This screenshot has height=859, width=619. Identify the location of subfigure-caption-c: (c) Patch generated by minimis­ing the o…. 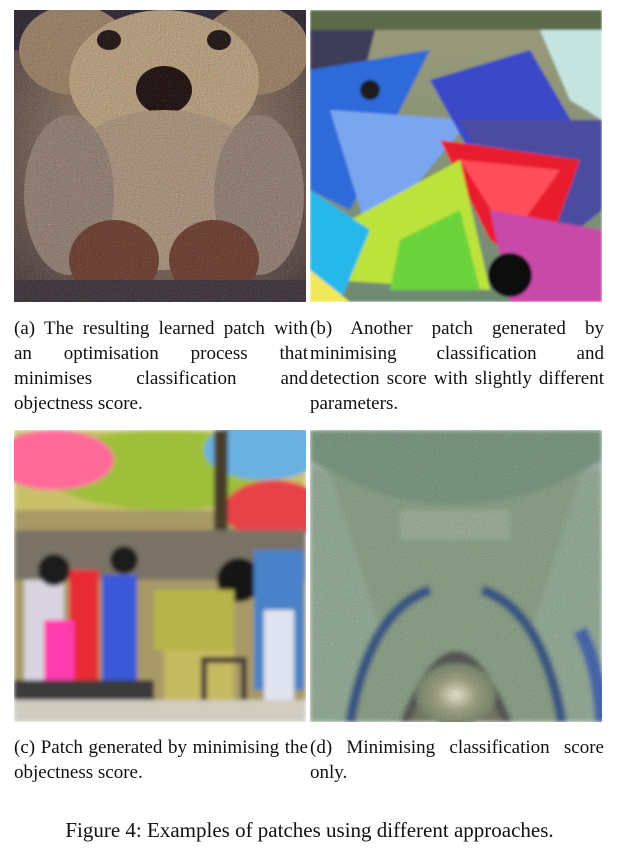
(161, 760).